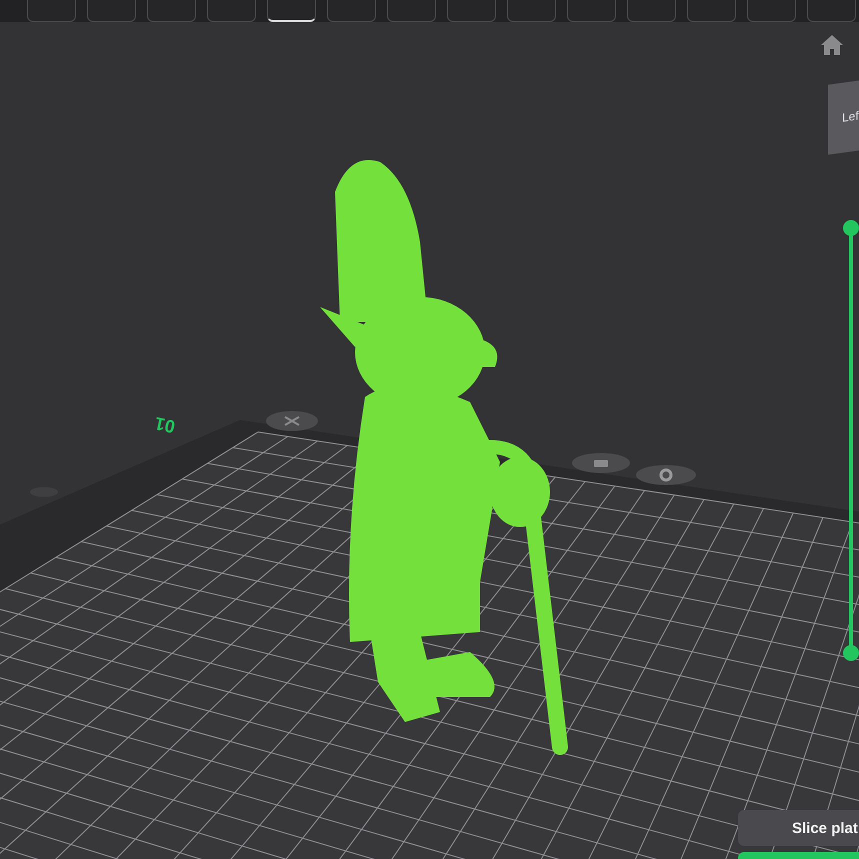  I want to click on plate-number: 01, so click(165, 424).